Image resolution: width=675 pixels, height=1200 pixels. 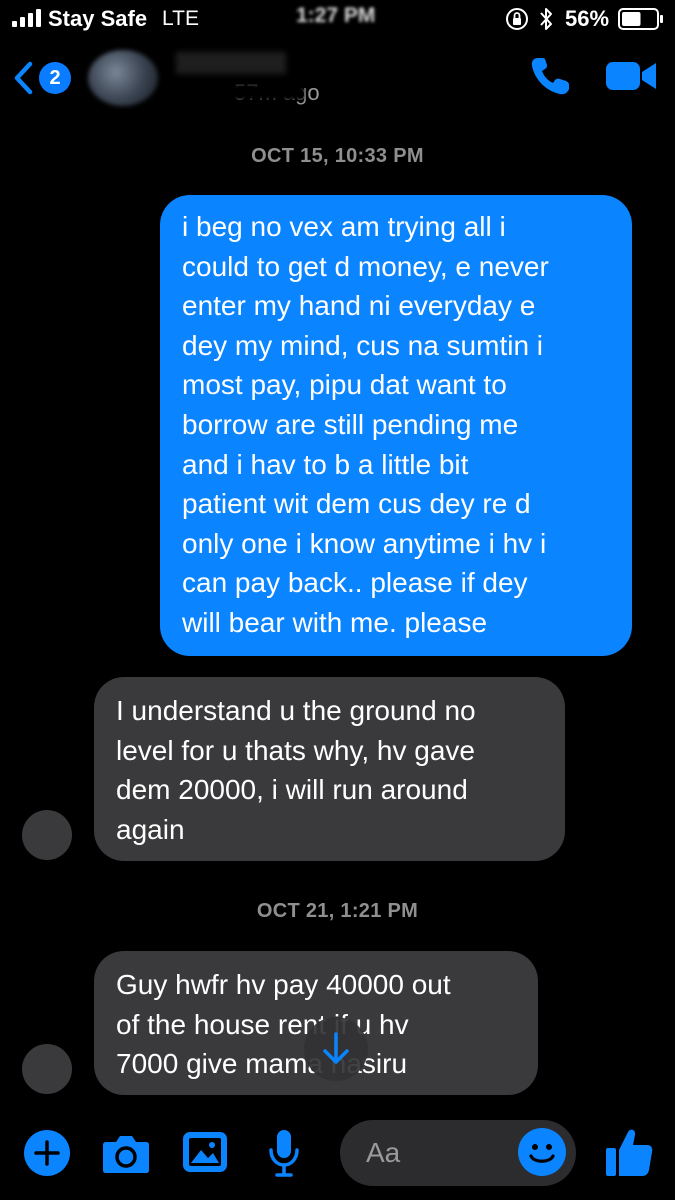 I want to click on chevron-left-icon, so click(x=23, y=78).